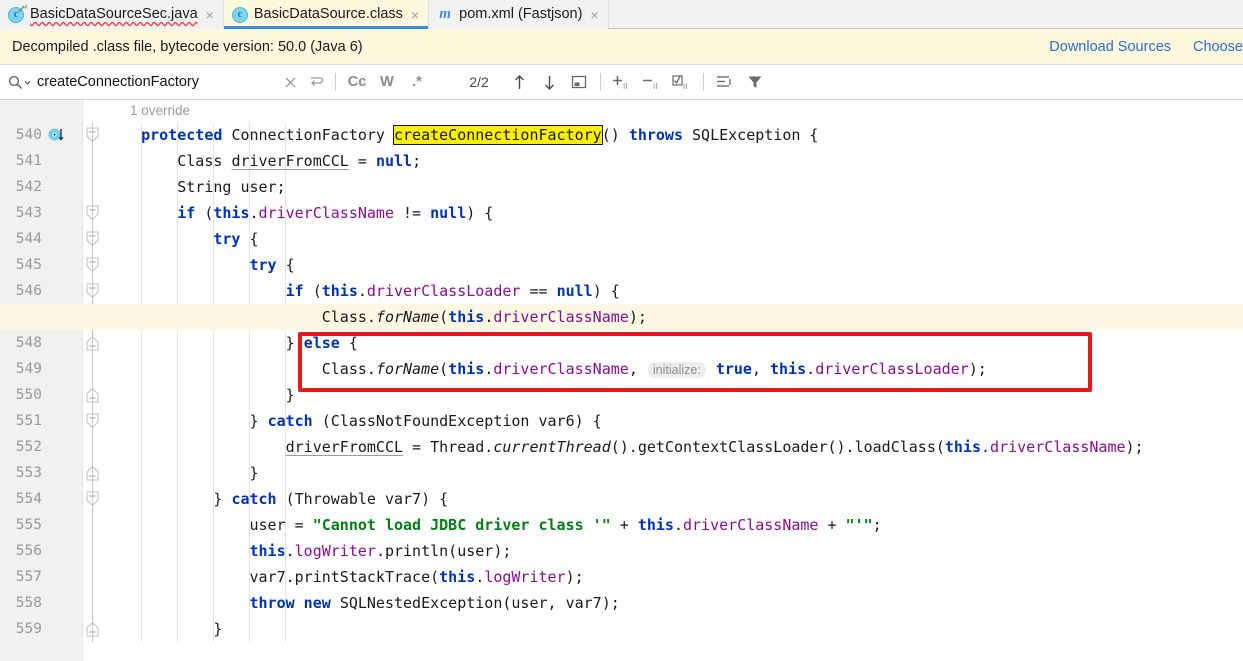 Image resolution: width=1243 pixels, height=661 pixels. What do you see at coordinates (621, 343) in the screenshot?
I see `code-line: } else {` at bounding box center [621, 343].